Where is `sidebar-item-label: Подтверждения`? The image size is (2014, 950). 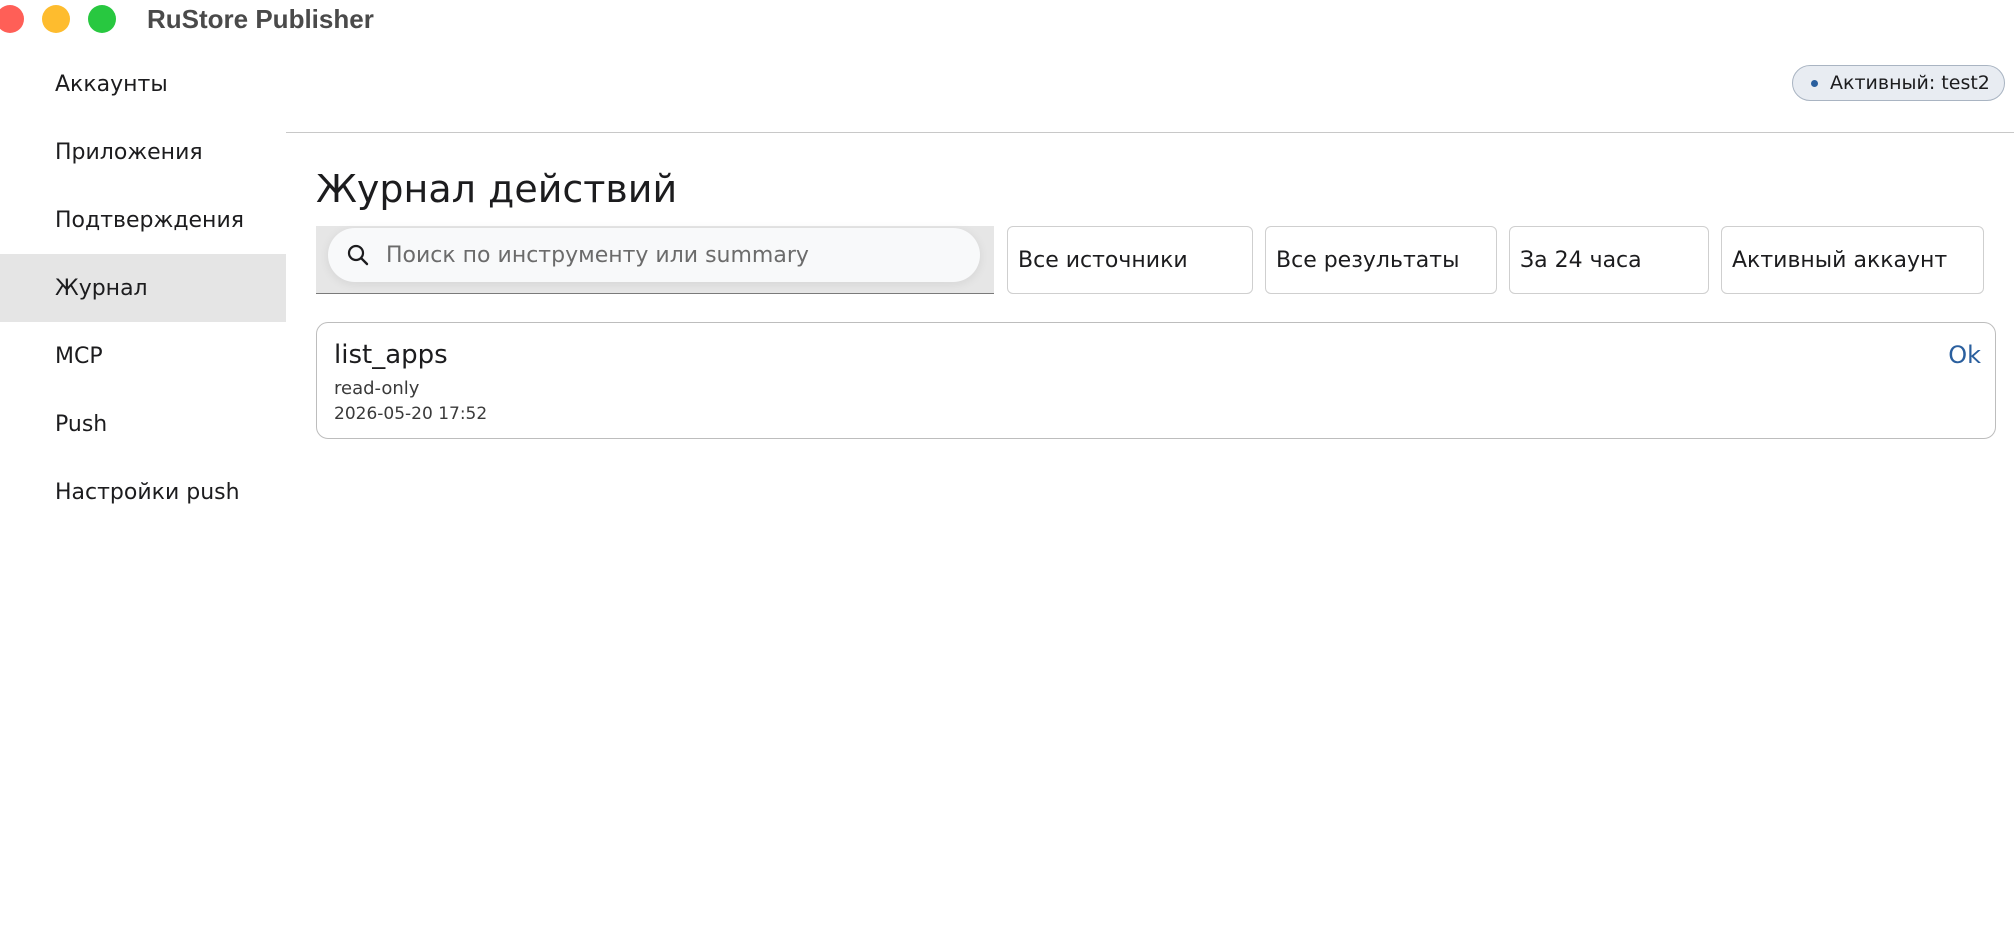 sidebar-item-label: Подтверждения is located at coordinates (149, 220).